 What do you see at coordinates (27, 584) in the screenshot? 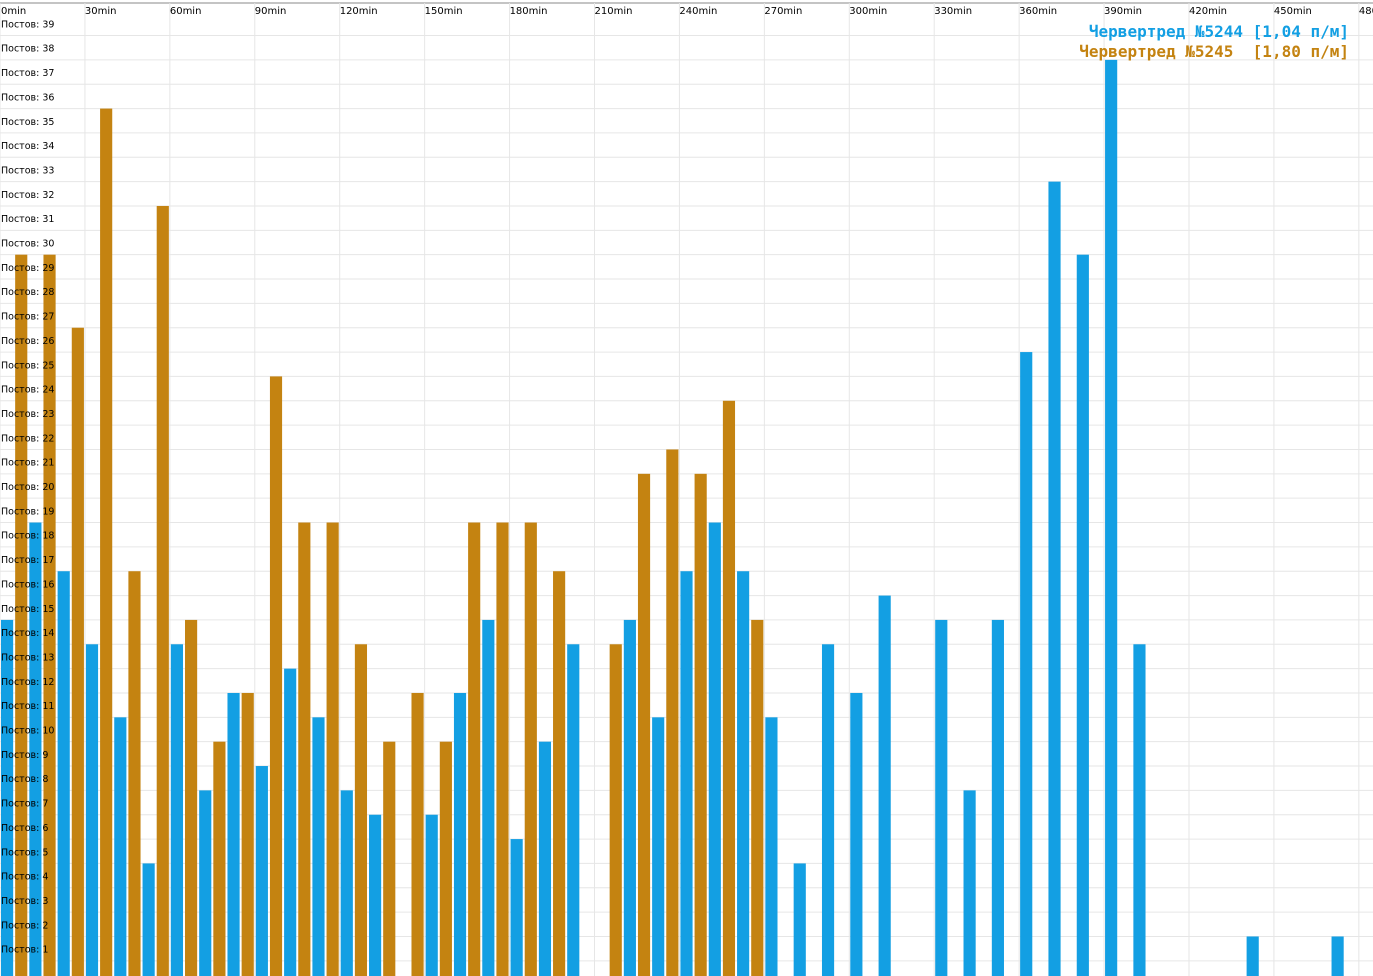
I see `y-tick-label: Постов: 16` at bounding box center [27, 584].